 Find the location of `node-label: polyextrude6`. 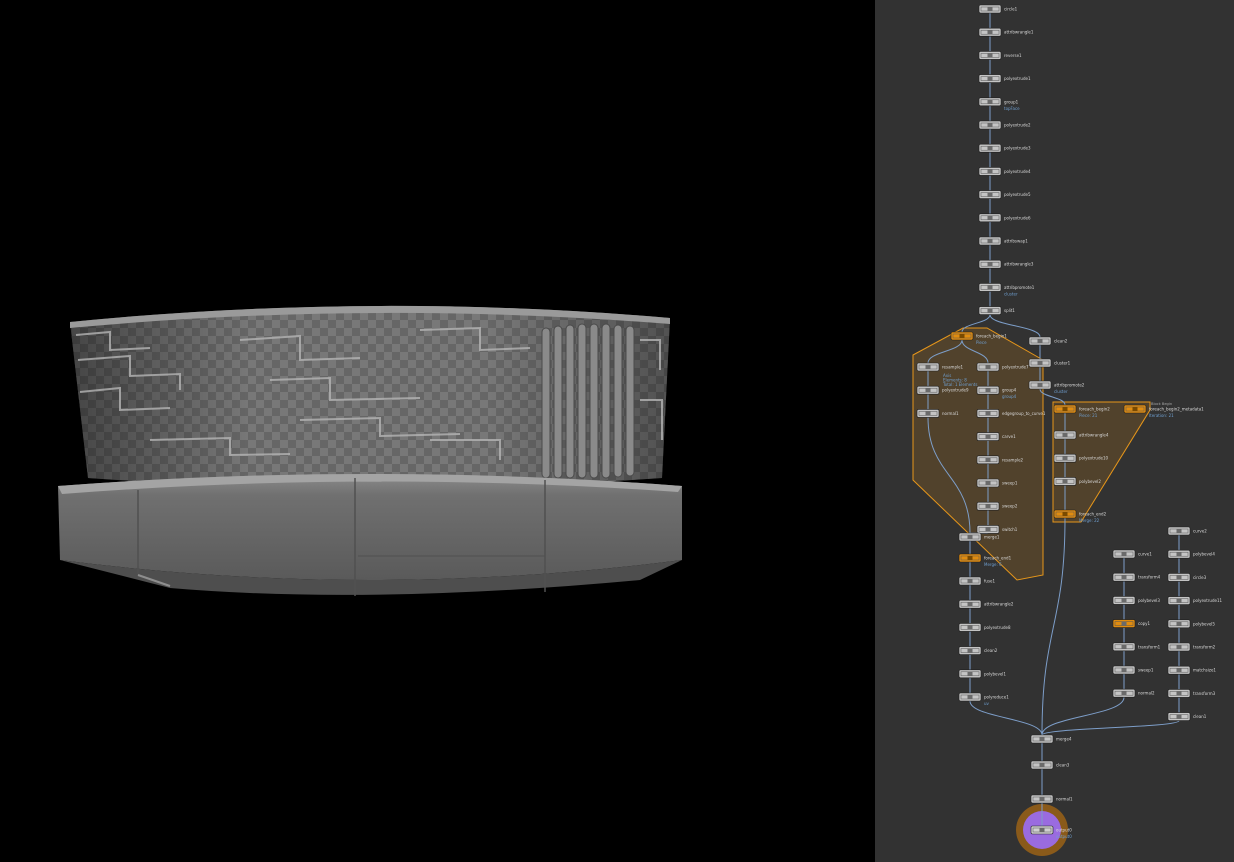

node-label: polyextrude6 is located at coordinates (1017, 217).